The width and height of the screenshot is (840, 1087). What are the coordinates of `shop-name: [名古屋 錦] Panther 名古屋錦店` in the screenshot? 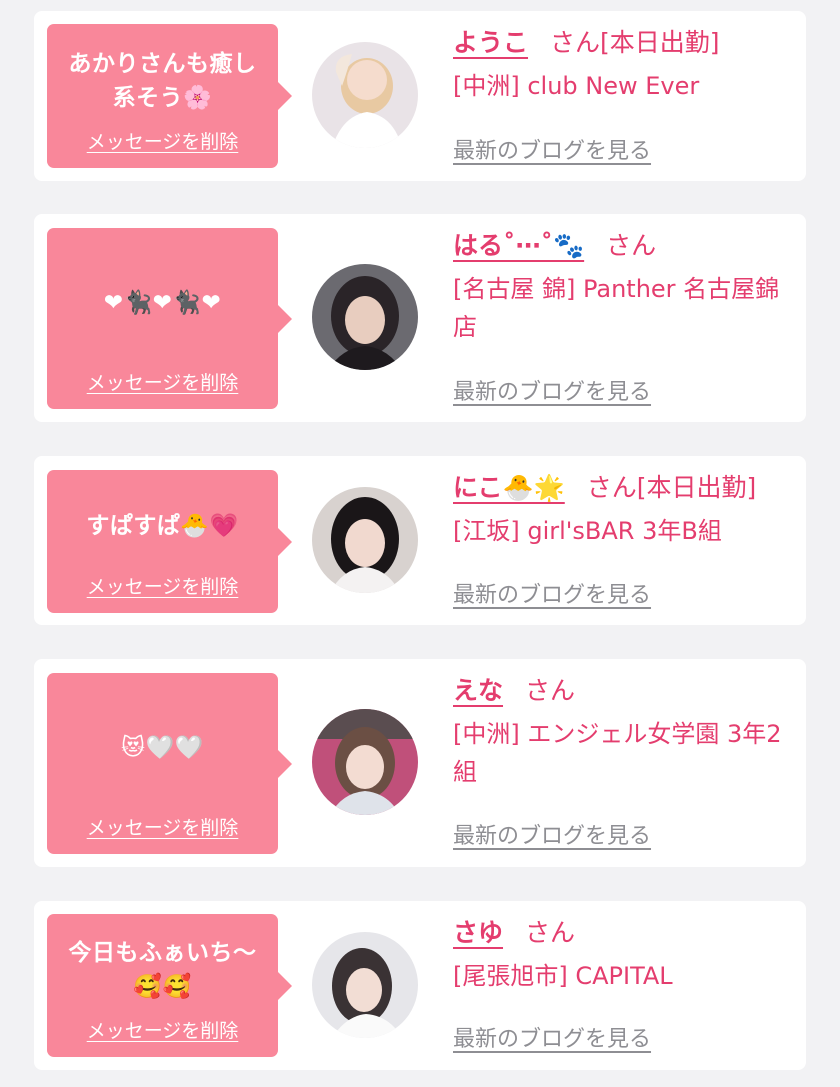 It's located at (616, 308).